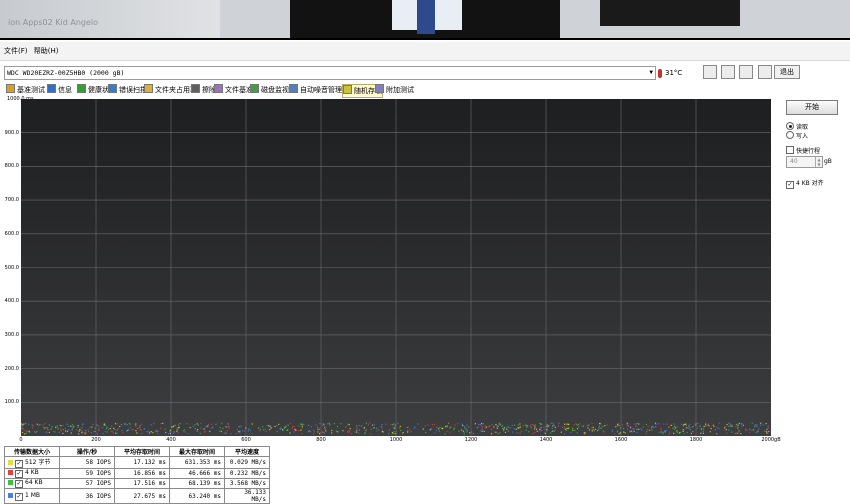 The width and height of the screenshot is (850, 504). What do you see at coordinates (315, 90) in the screenshot?
I see `tab-item: 自动噪音管理` at bounding box center [315, 90].